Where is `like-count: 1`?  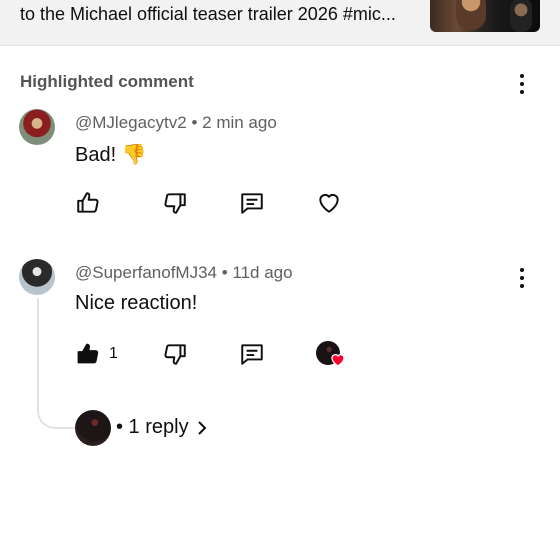
like-count: 1 is located at coordinates (113, 353).